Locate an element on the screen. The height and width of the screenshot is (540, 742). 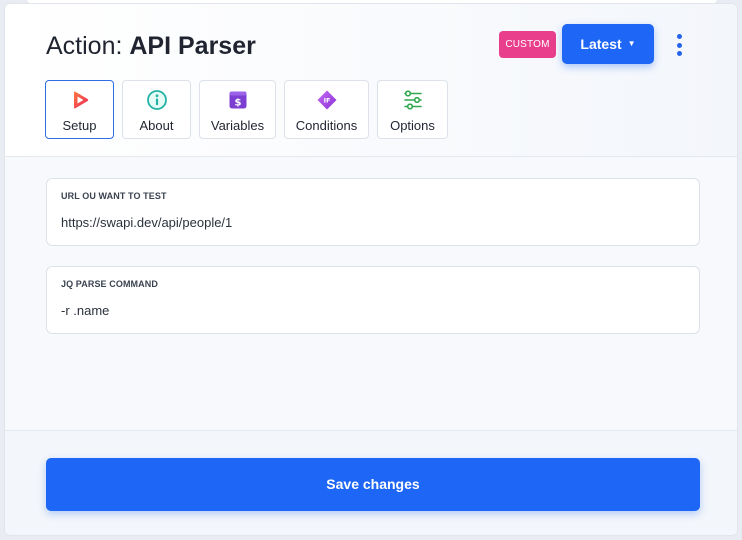
jq-field-label: JQ PARSE COMMAND is located at coordinates (109, 284).